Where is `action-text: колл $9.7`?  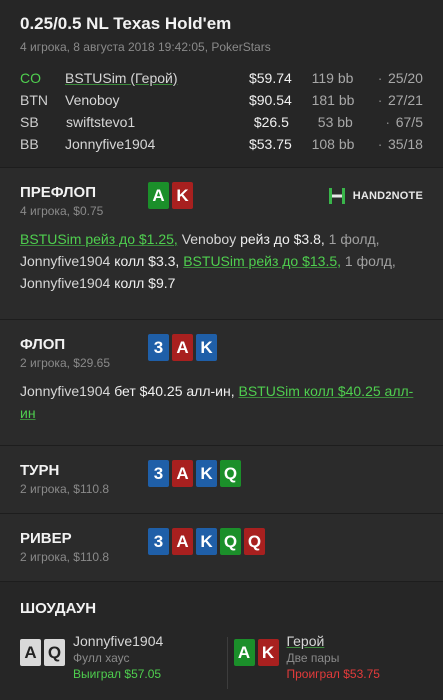
action-text: колл $9.7 is located at coordinates (145, 283).